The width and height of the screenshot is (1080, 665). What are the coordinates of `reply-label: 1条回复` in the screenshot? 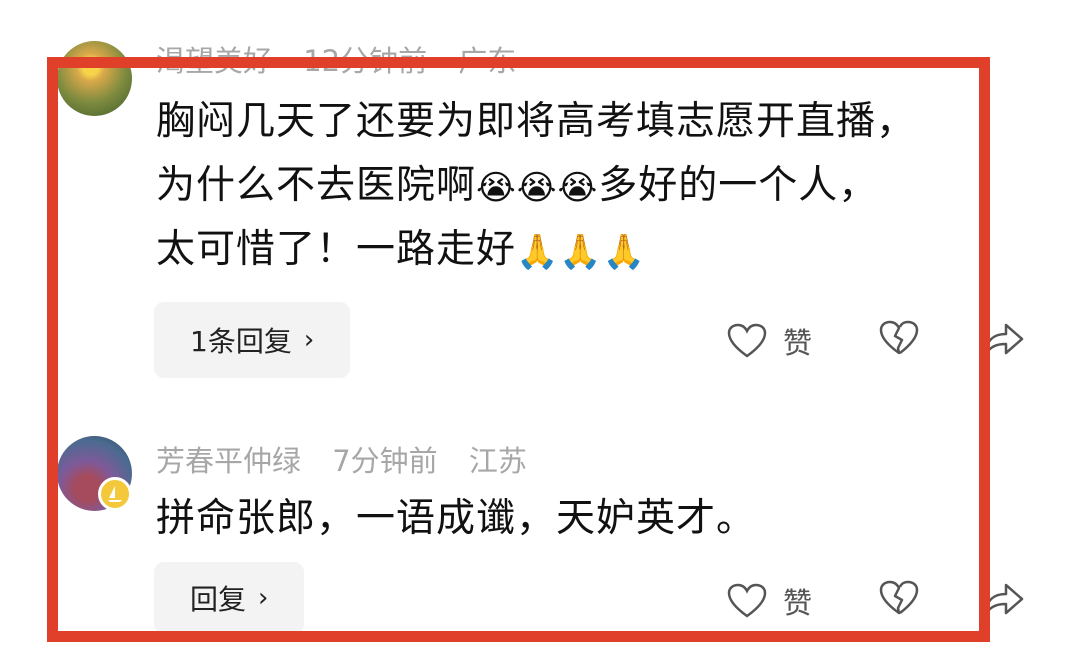 It's located at (241, 341).